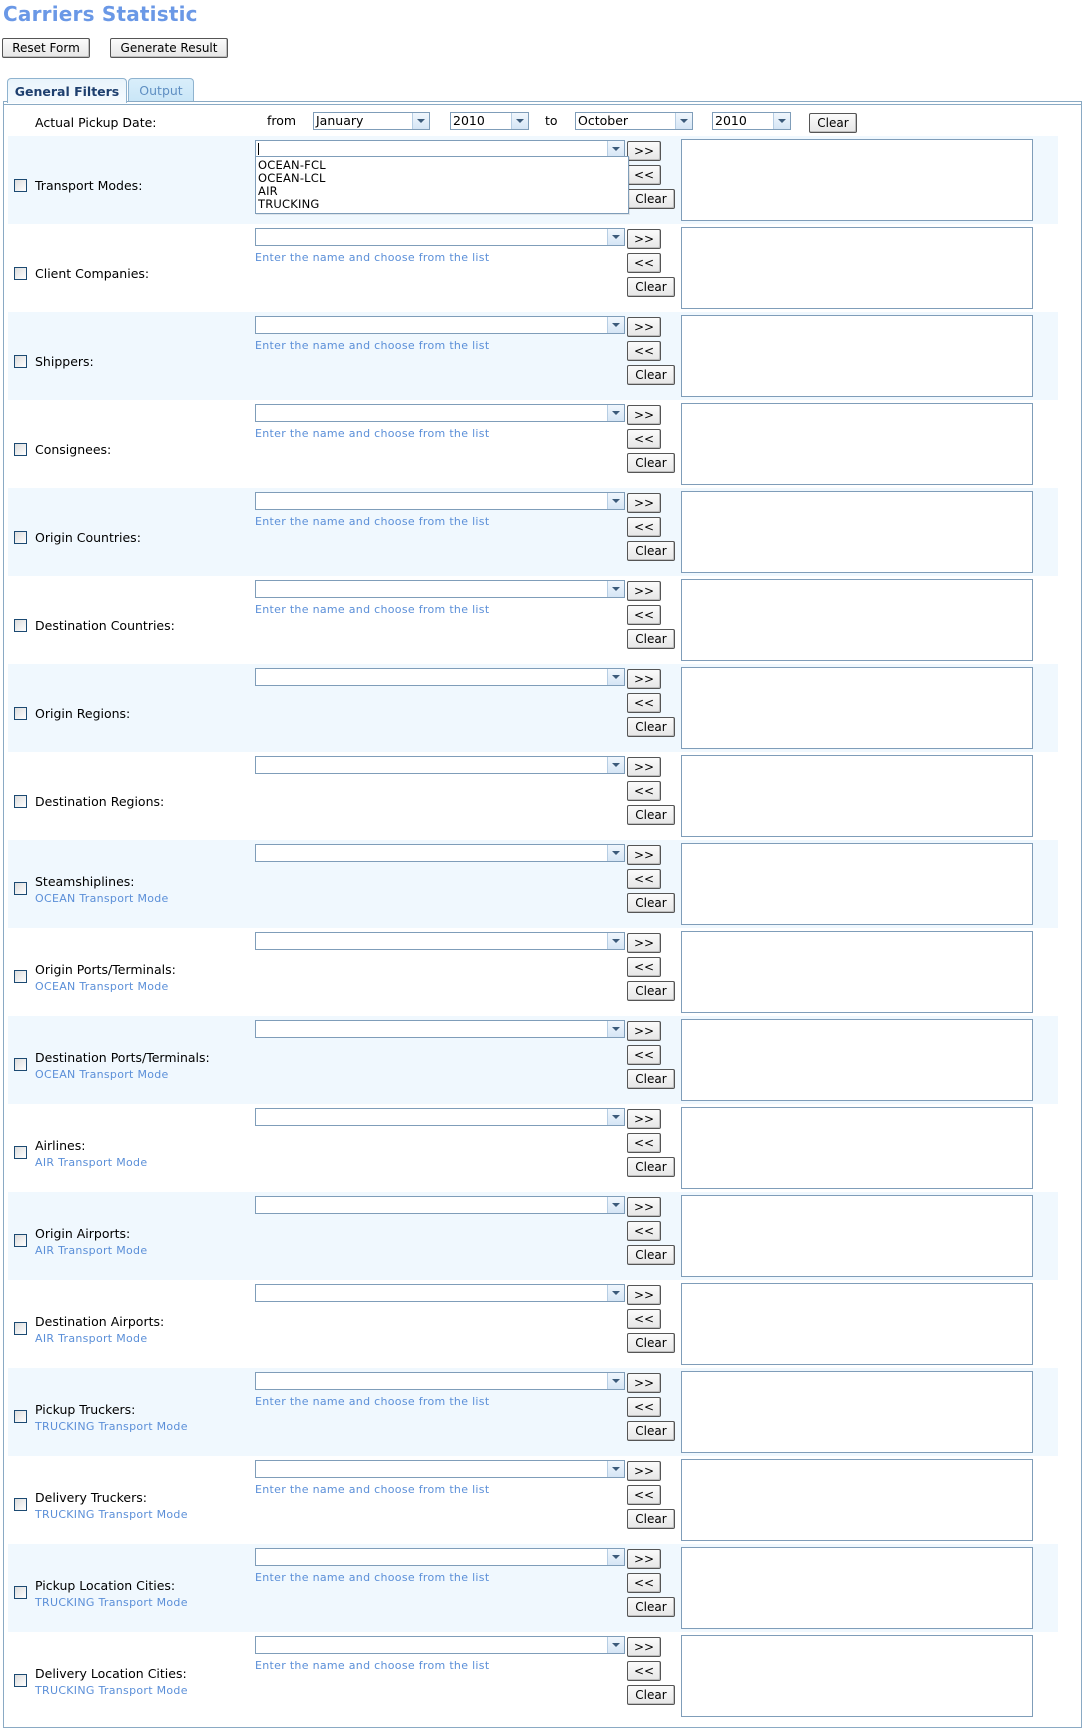  Describe the element at coordinates (833, 123) in the screenshot. I see `date-clear-button: Clear` at that location.